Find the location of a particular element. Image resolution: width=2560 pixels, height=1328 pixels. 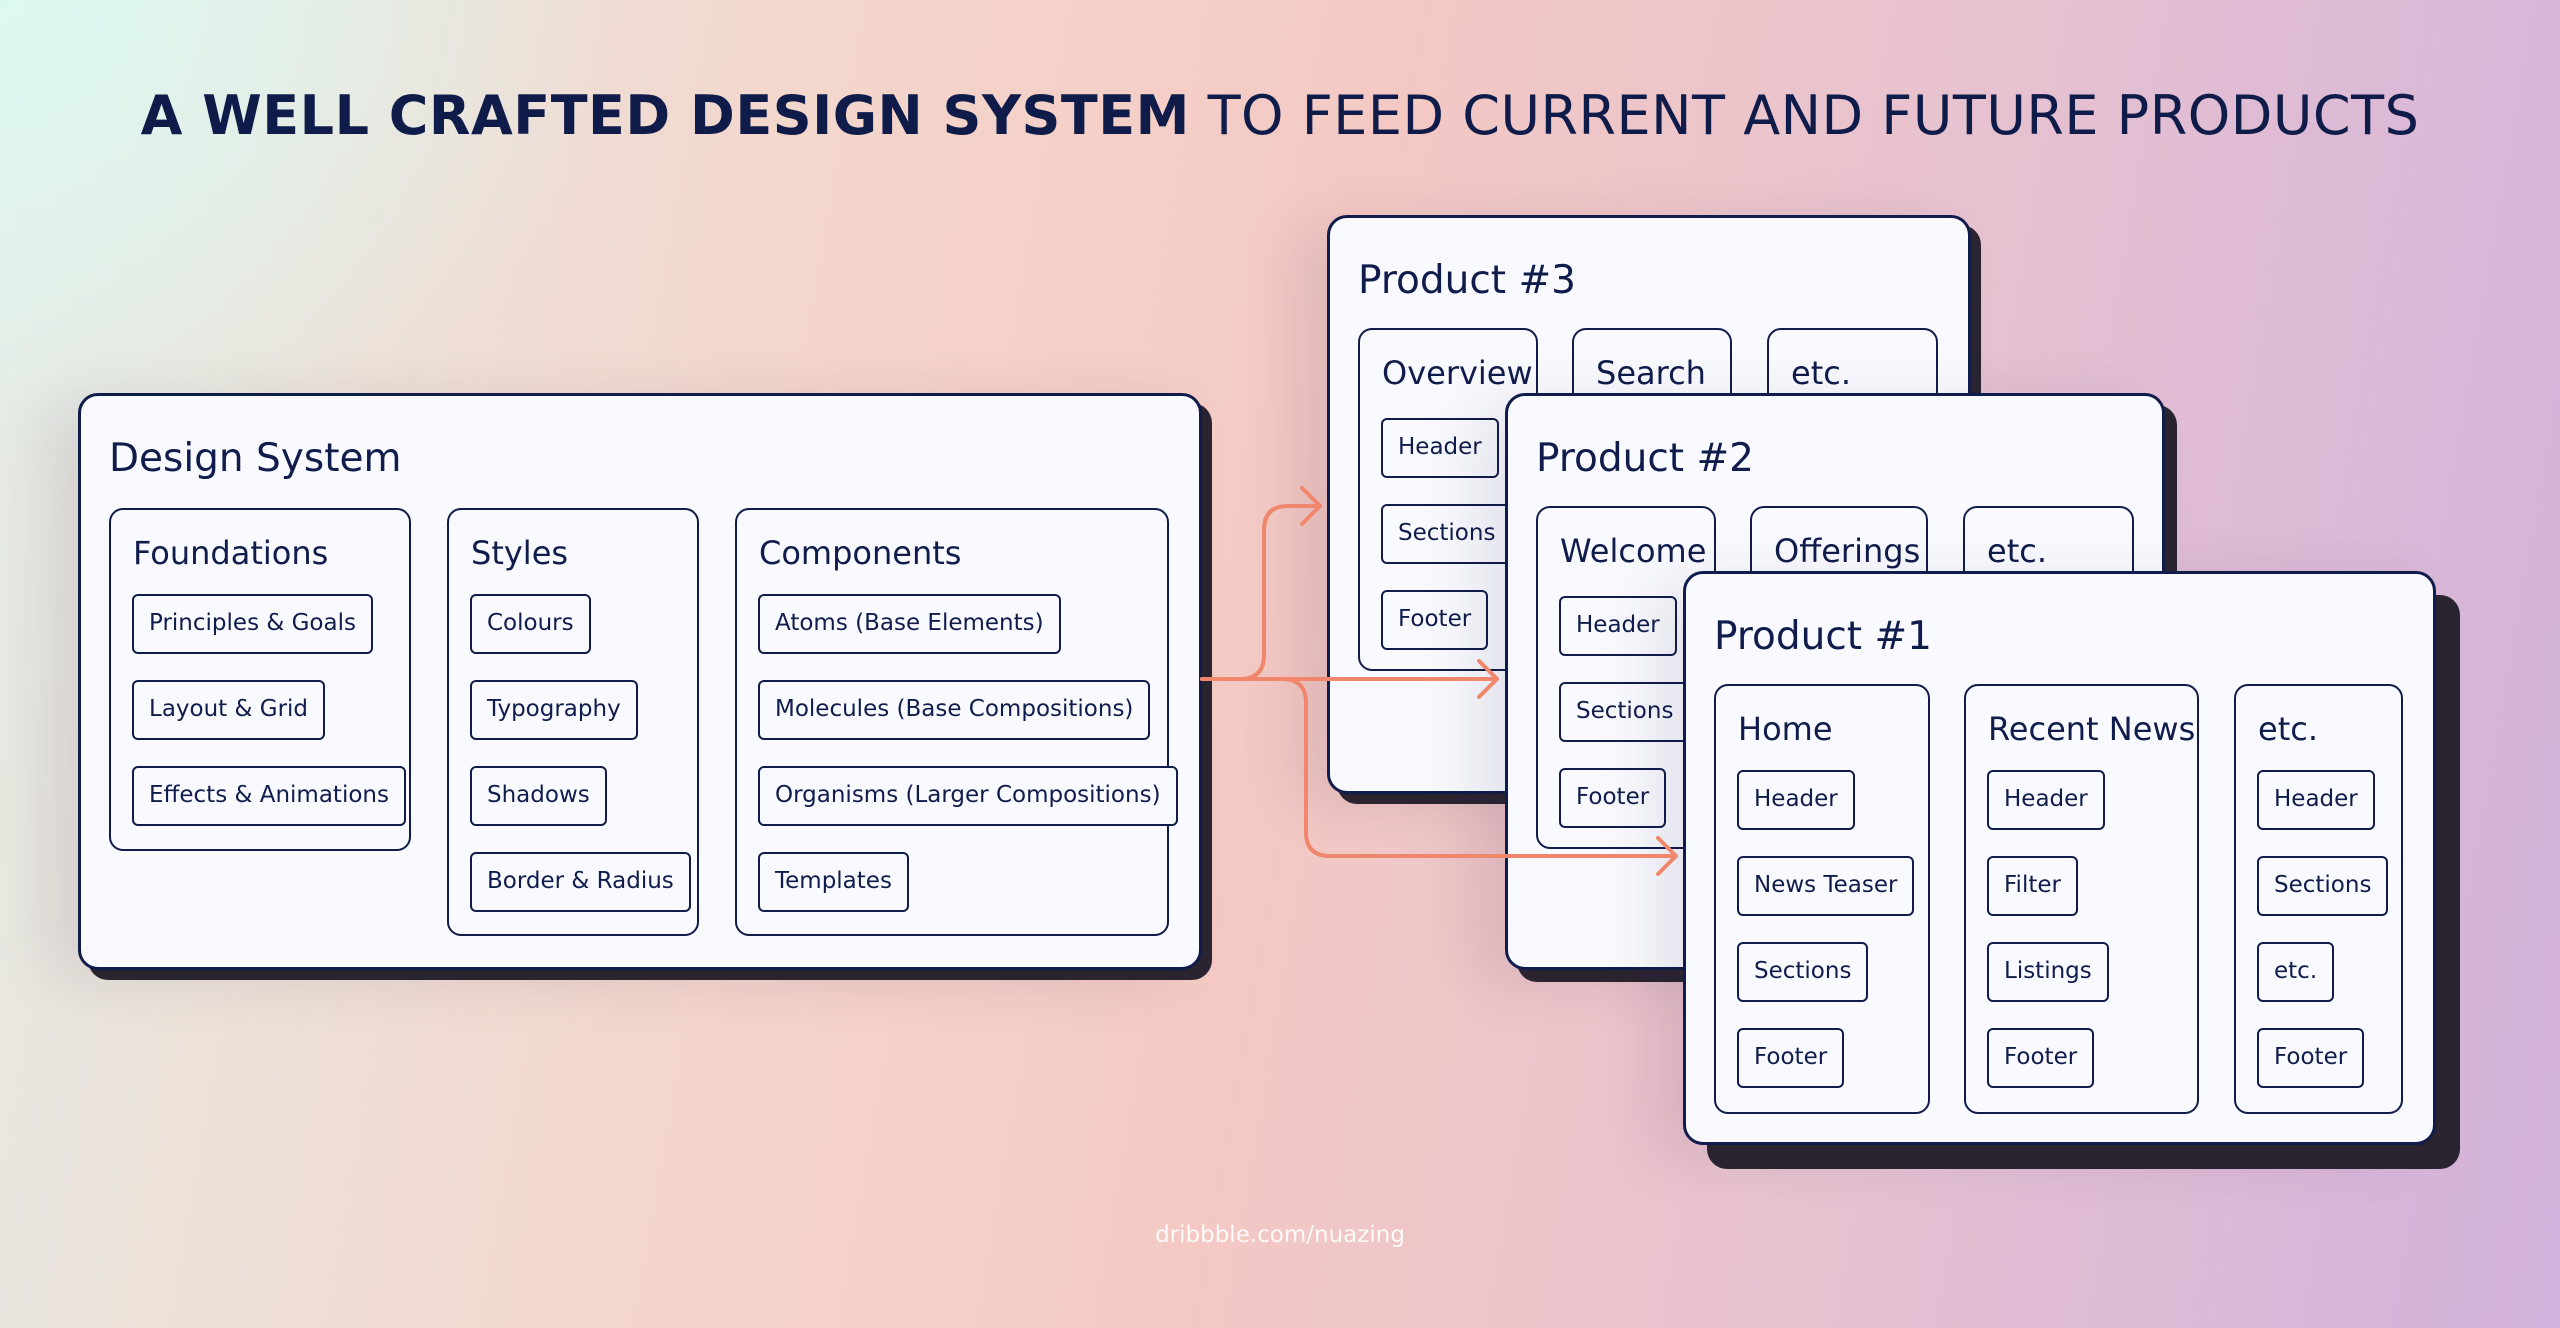

item-chip: Colours is located at coordinates (530, 624).